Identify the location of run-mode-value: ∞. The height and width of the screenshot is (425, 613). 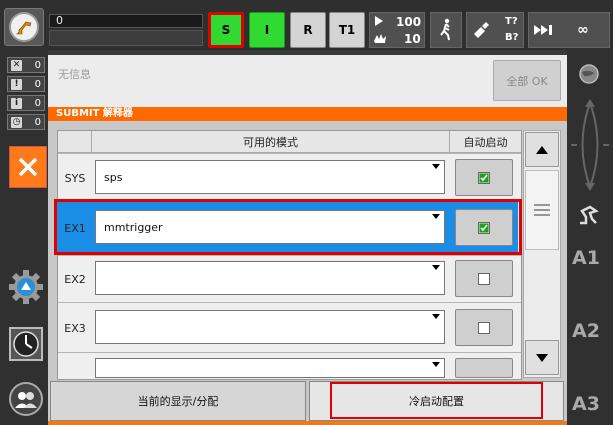
(583, 30).